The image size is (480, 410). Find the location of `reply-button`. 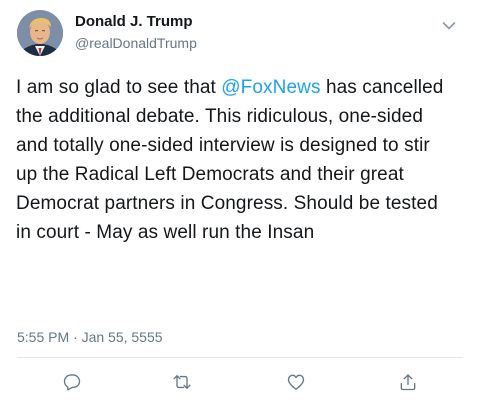

reply-button is located at coordinates (72, 382).